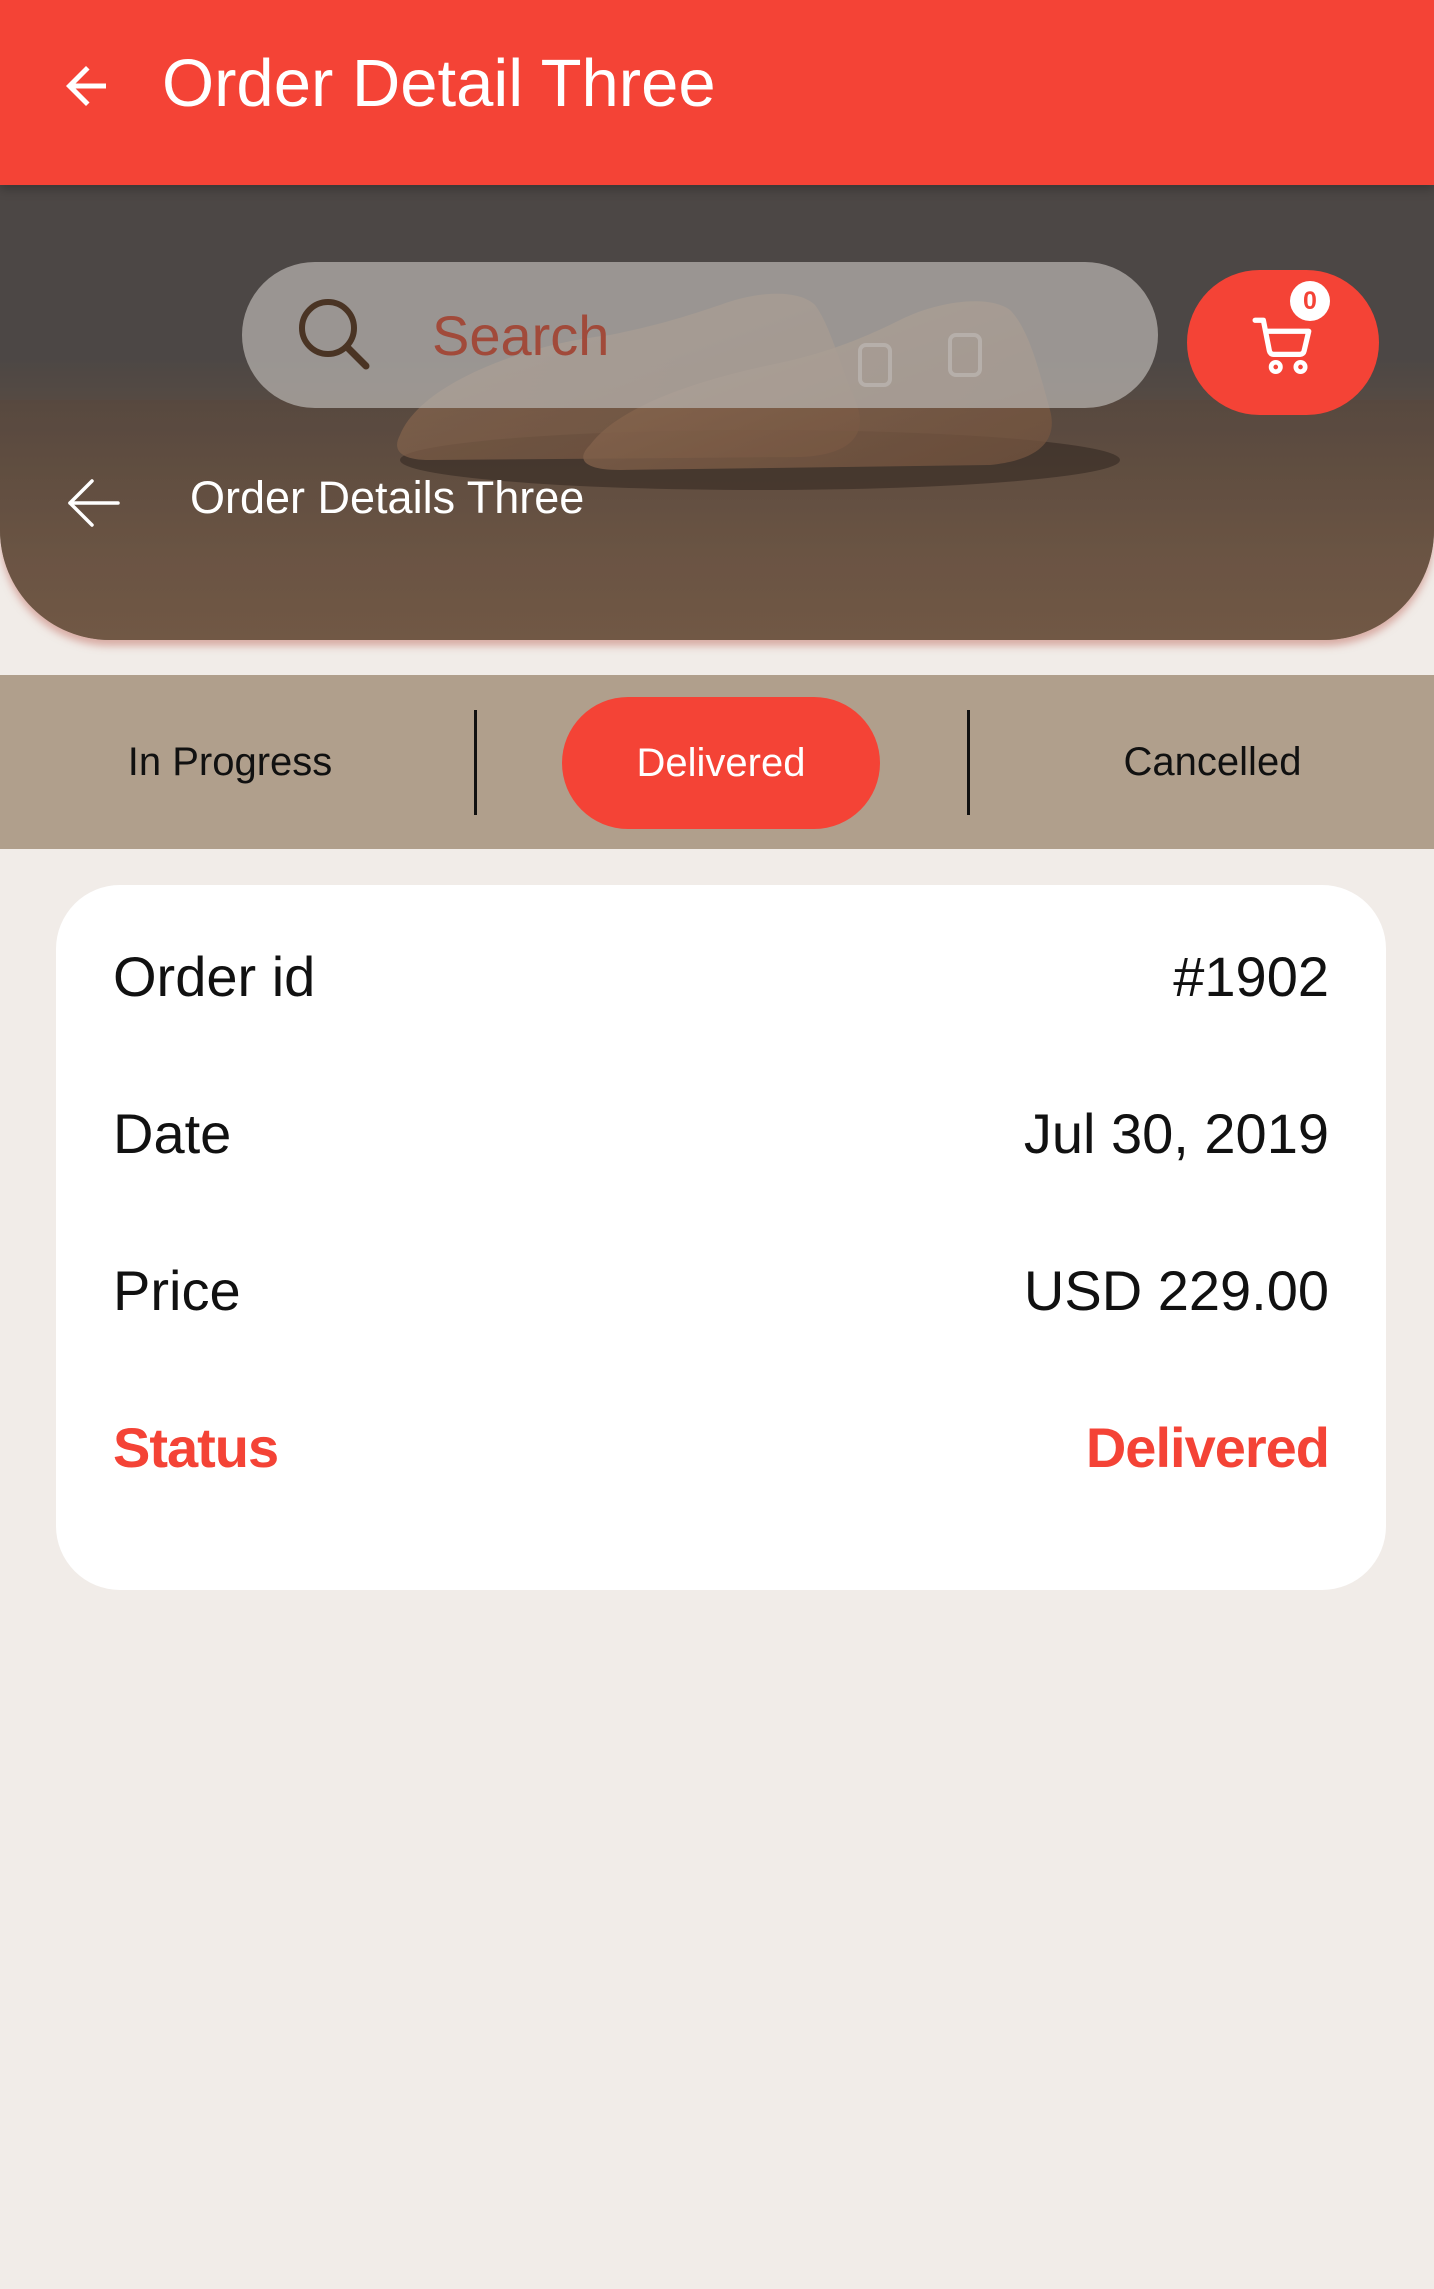 This screenshot has width=1434, height=2289. I want to click on page-title: Order Detail Three, so click(439, 83).